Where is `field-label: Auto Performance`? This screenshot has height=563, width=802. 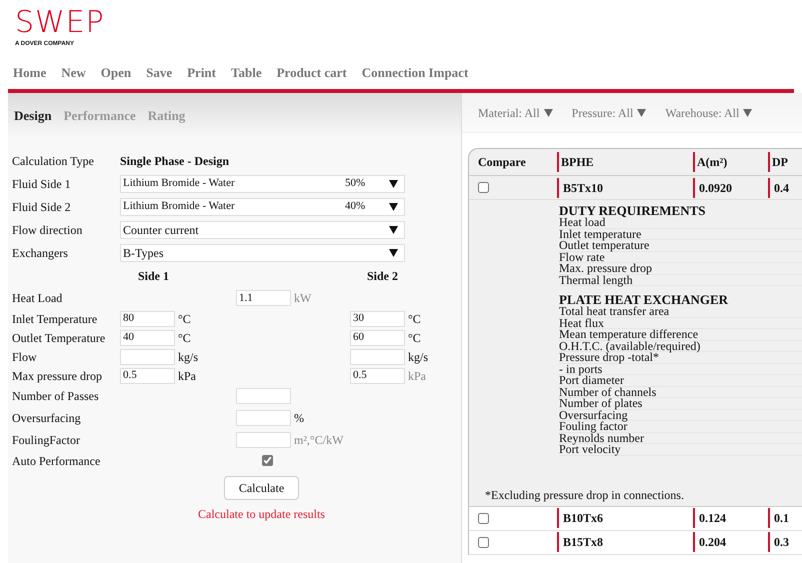
field-label: Auto Performance is located at coordinates (57, 461).